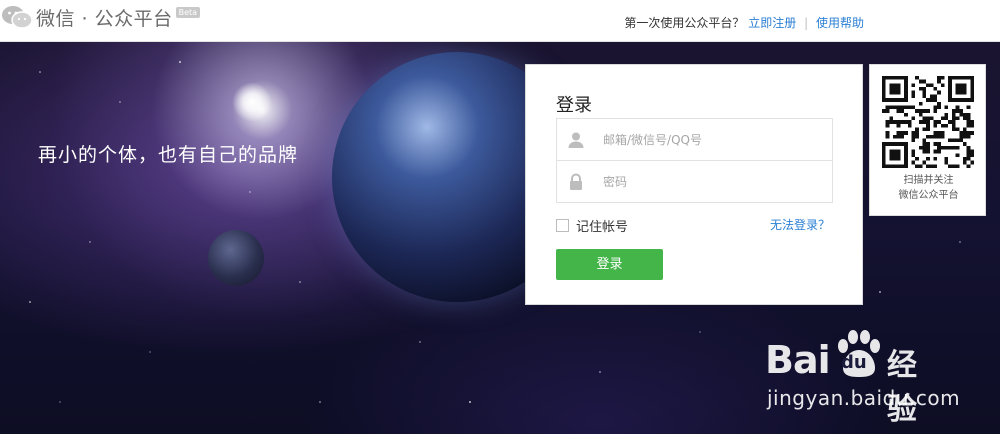  Describe the element at coordinates (840, 23) in the screenshot. I see `help-link: 使用帮助` at that location.